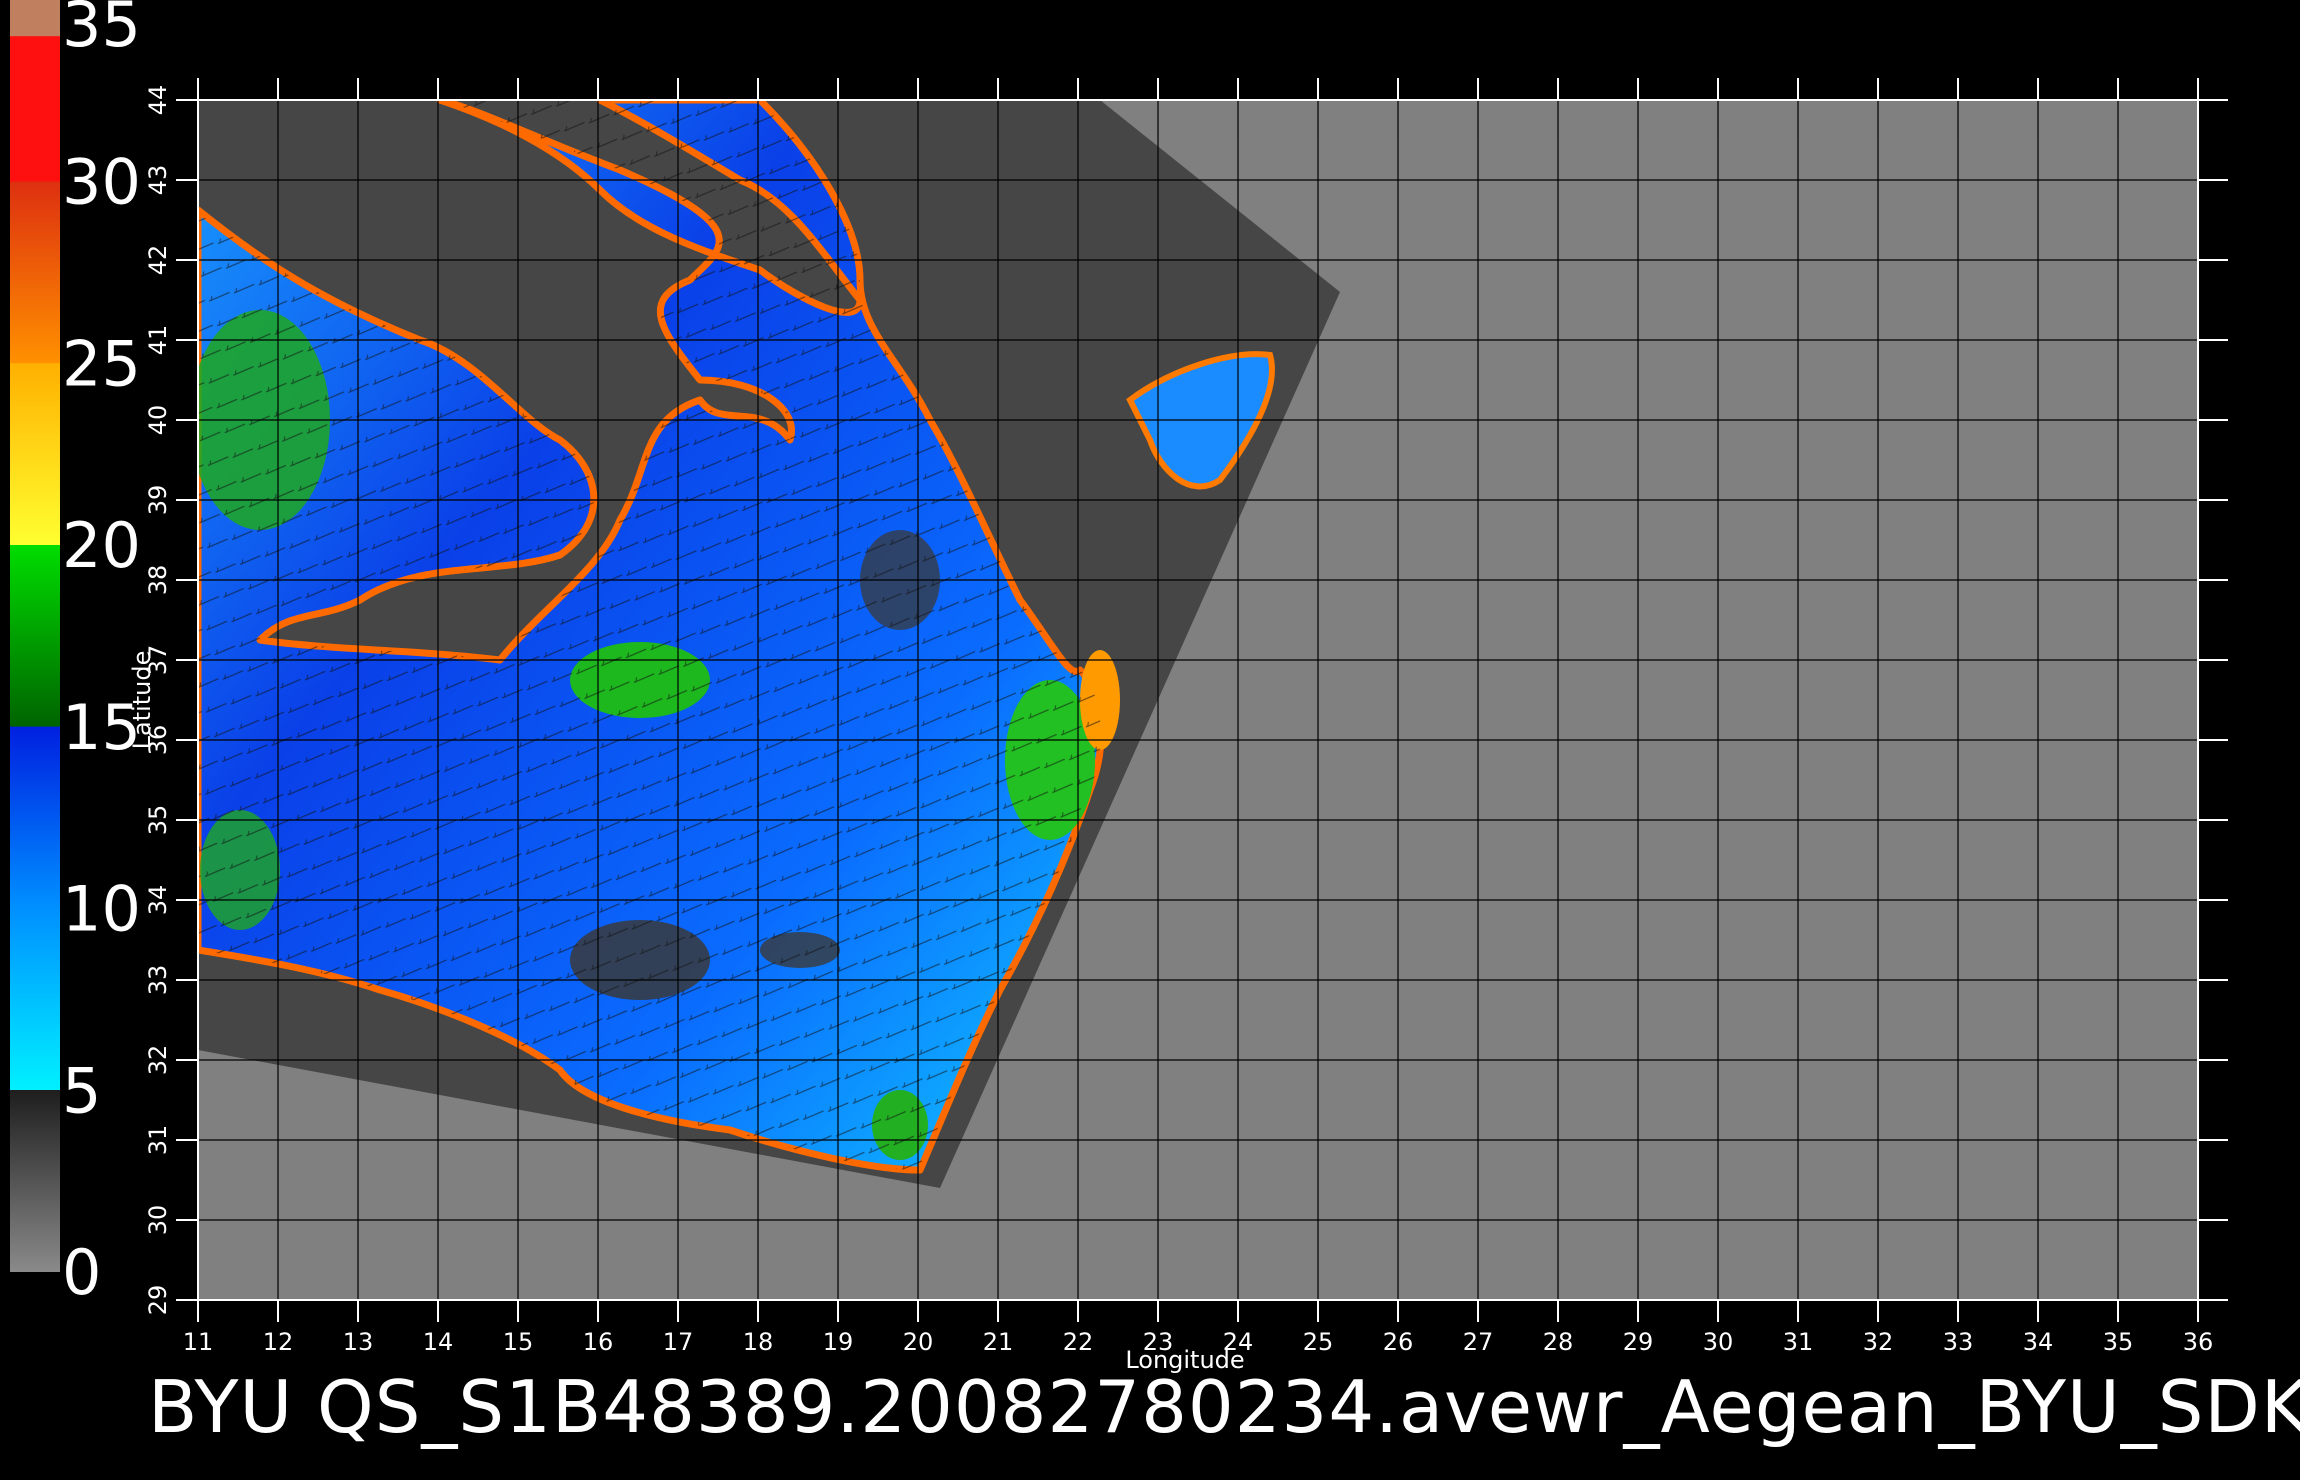  I want to click on y-tick-label: 30, so click(158, 1220).